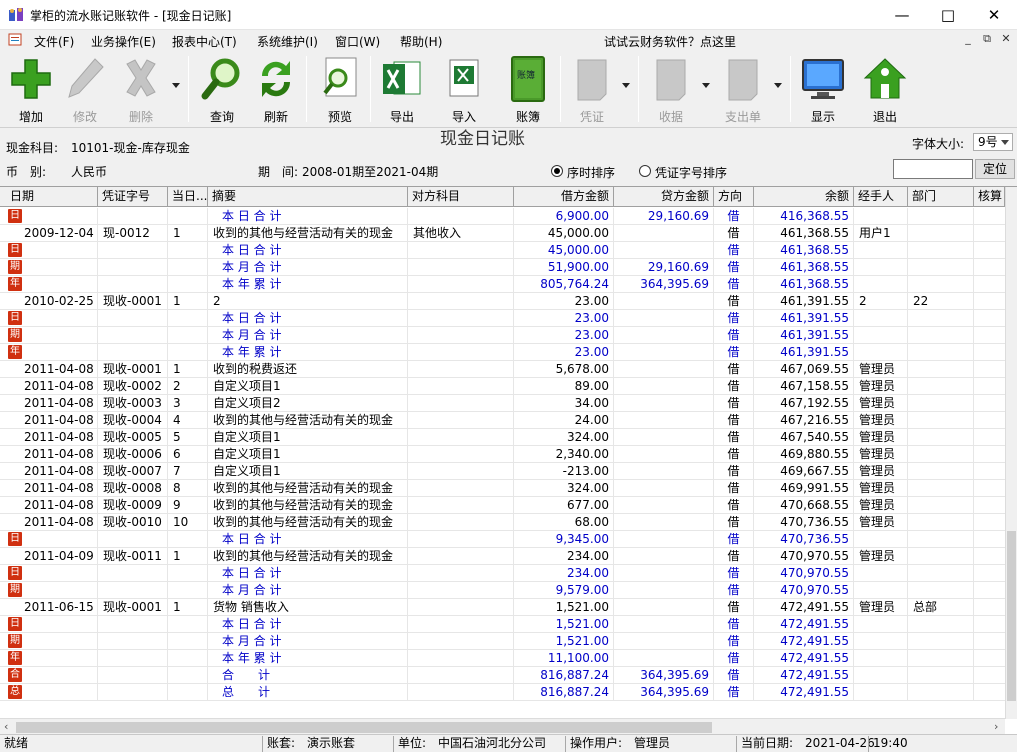 This screenshot has height=752, width=1017. What do you see at coordinates (881, 692) in the screenshot?
I see `row-handler` at bounding box center [881, 692].